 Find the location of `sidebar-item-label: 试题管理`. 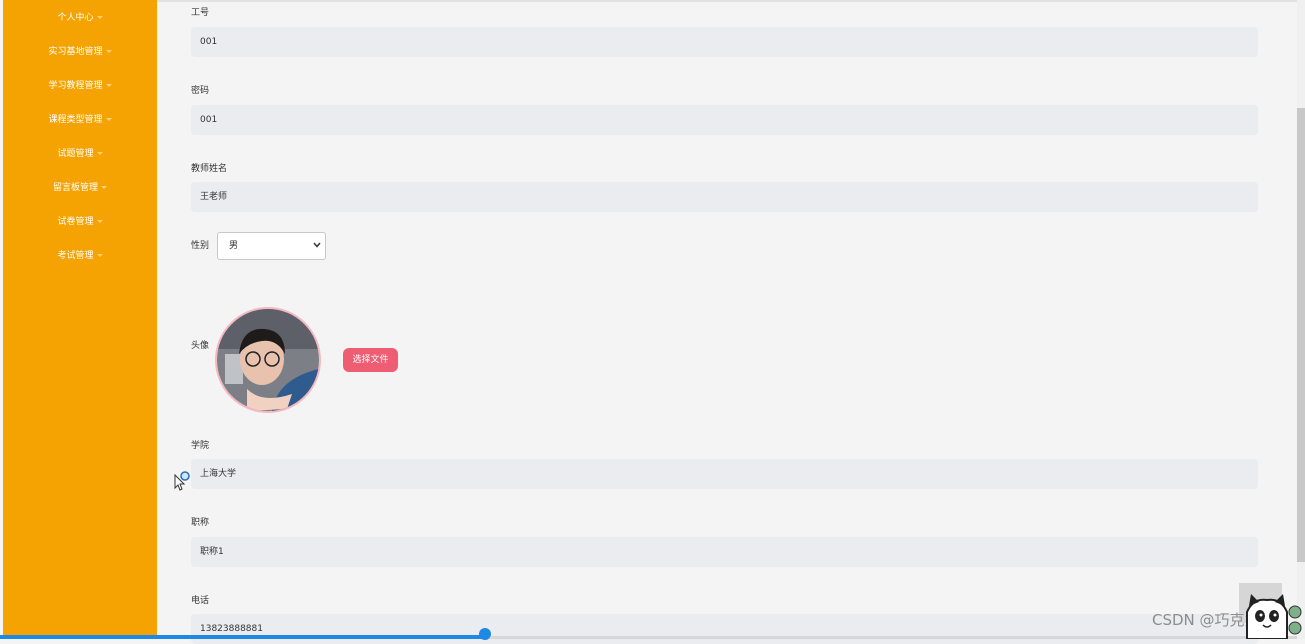

sidebar-item-label: 试题管理 is located at coordinates (75, 154).